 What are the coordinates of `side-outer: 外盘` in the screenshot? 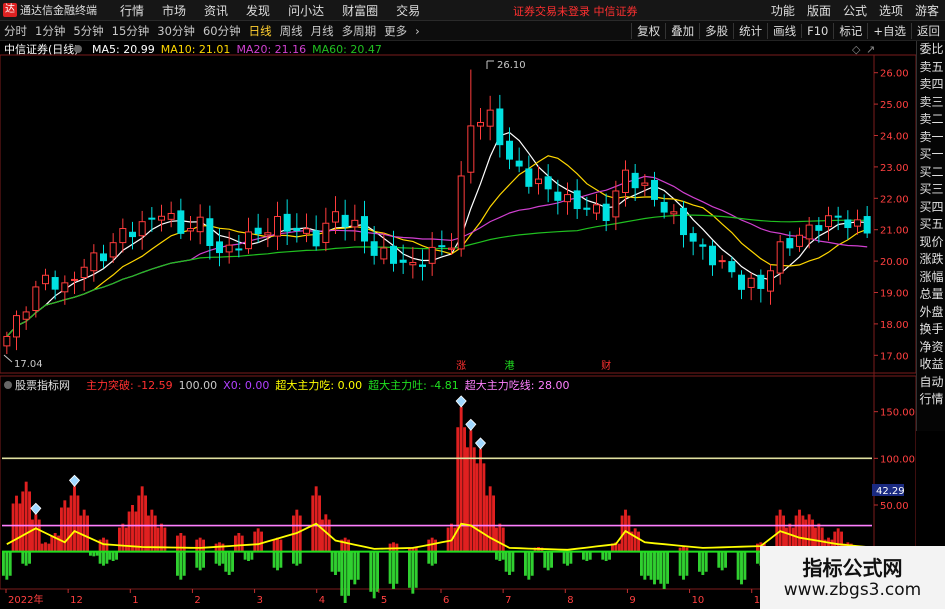 It's located at (931, 313).